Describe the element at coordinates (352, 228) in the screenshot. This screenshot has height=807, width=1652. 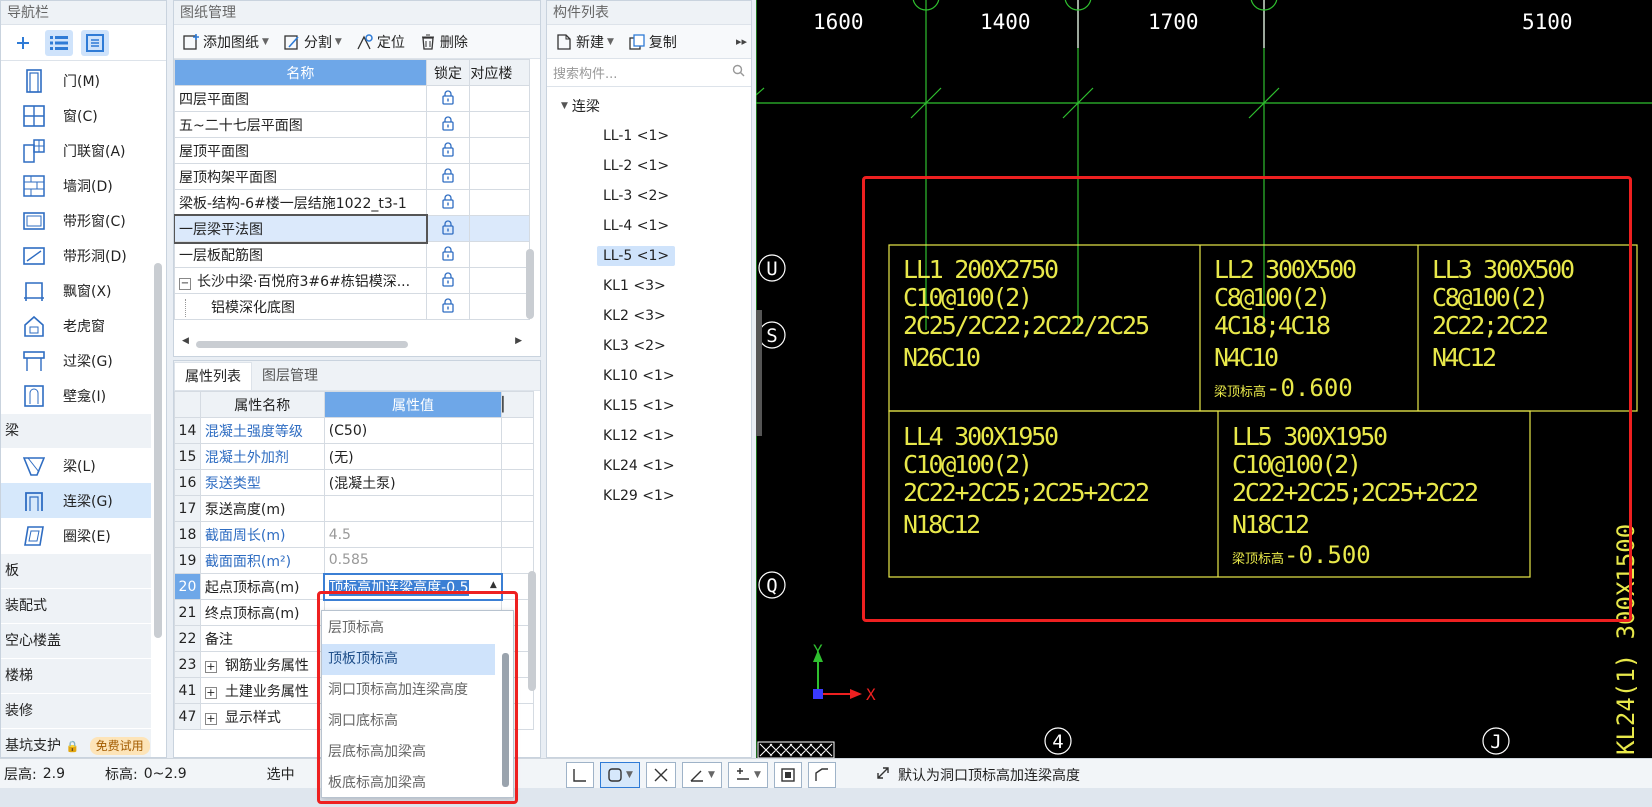
I see `table-row: 一层梁平法图` at that location.